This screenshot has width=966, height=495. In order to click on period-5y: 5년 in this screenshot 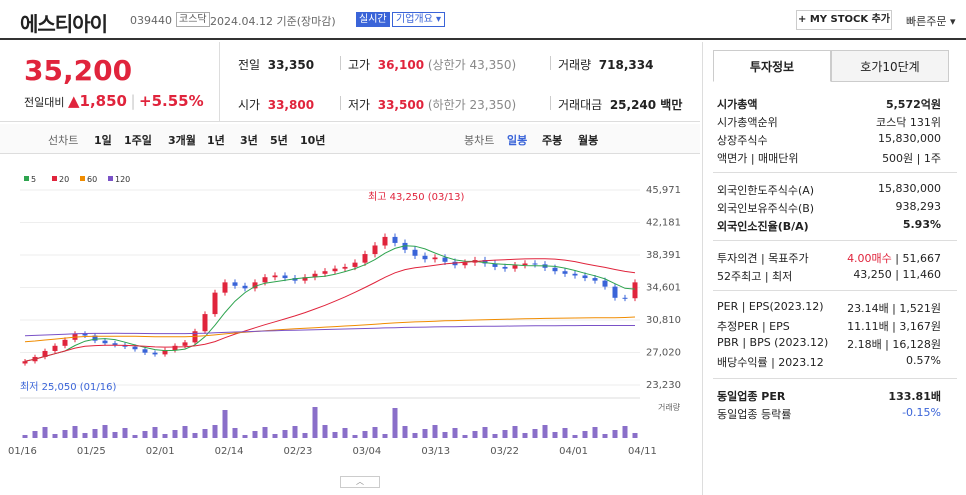, I will do `click(279, 140)`.